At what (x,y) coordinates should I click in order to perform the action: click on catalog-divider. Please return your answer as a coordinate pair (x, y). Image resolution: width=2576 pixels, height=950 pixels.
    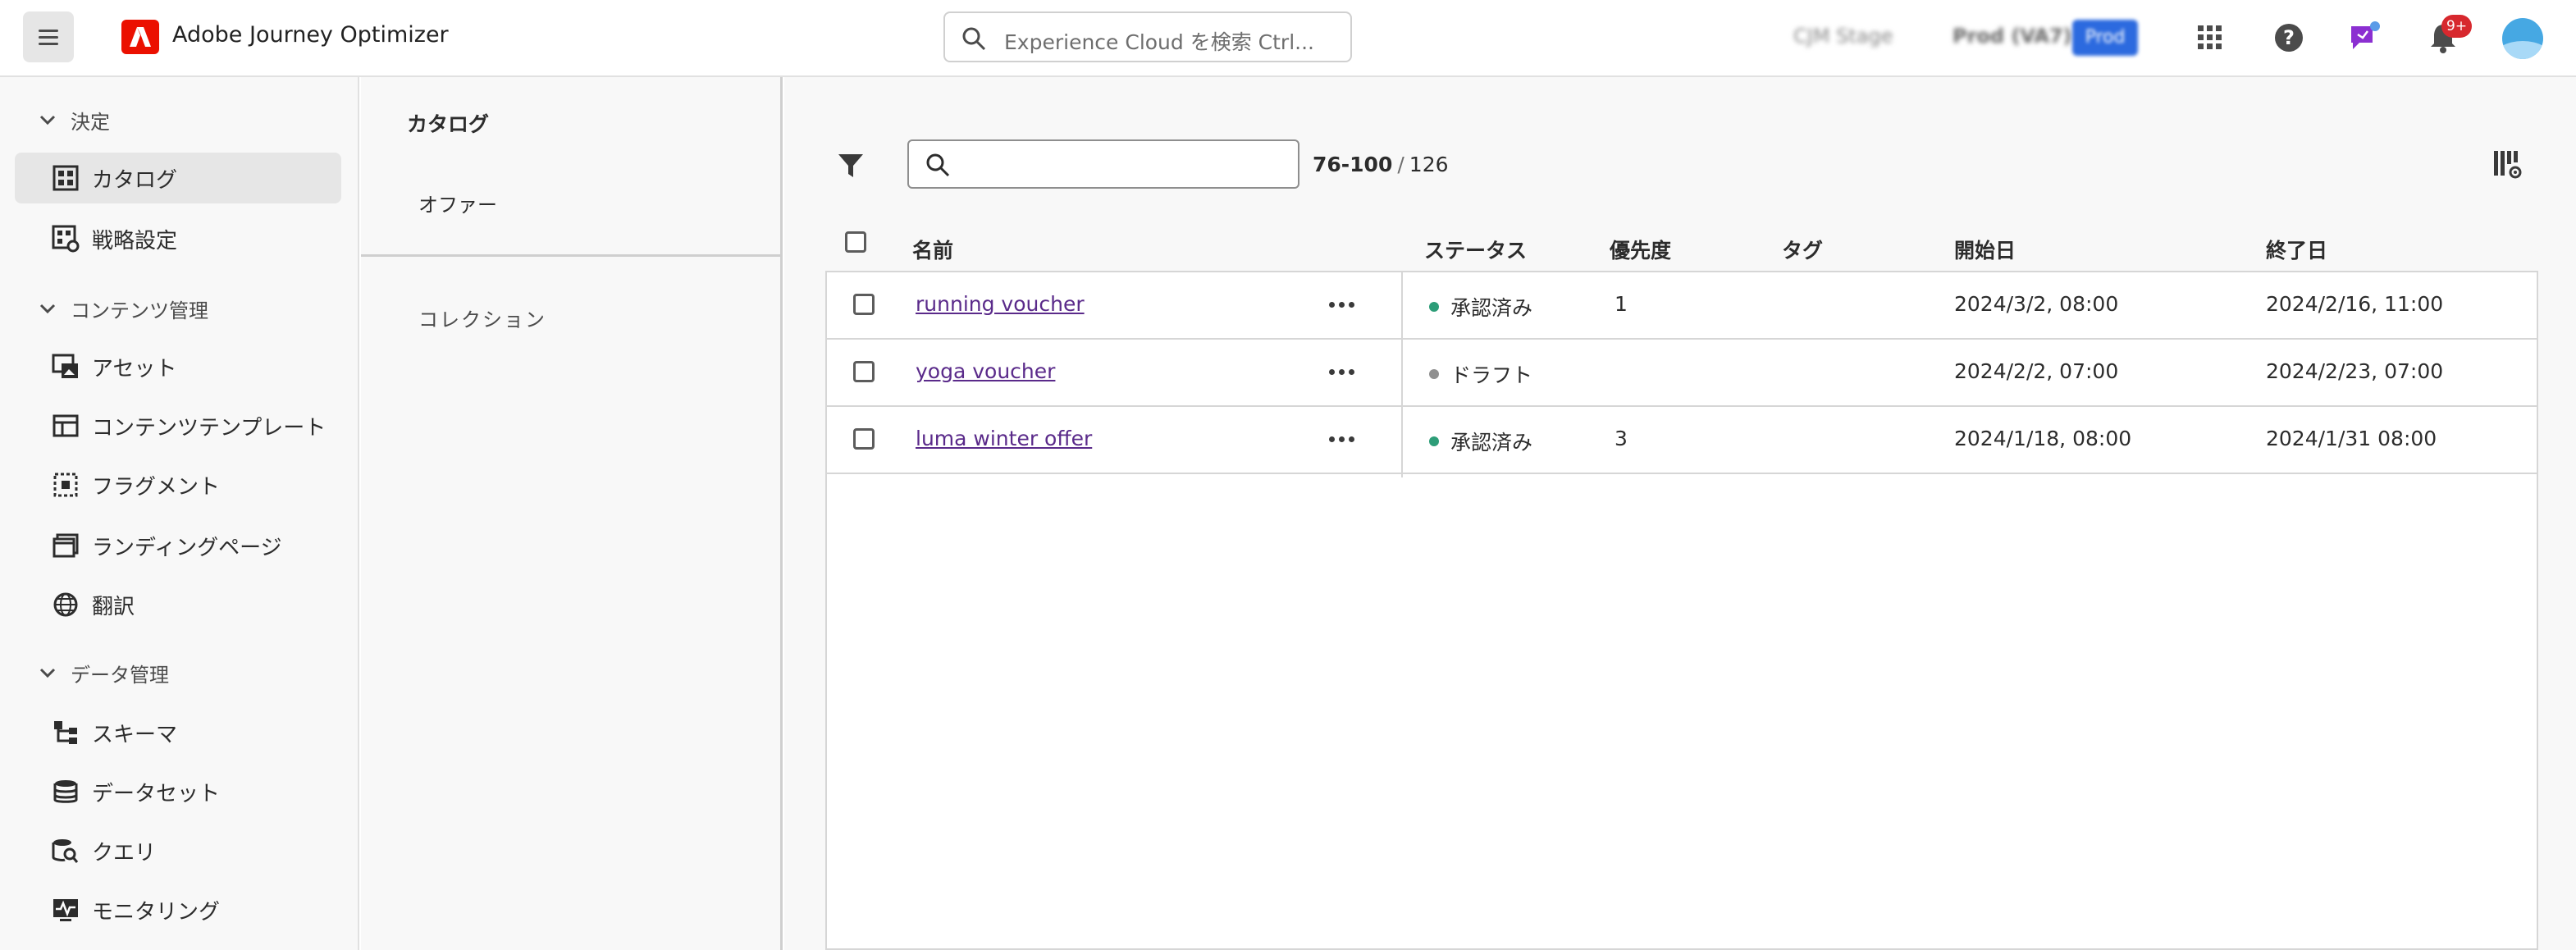
    Looking at the image, I should click on (571, 255).